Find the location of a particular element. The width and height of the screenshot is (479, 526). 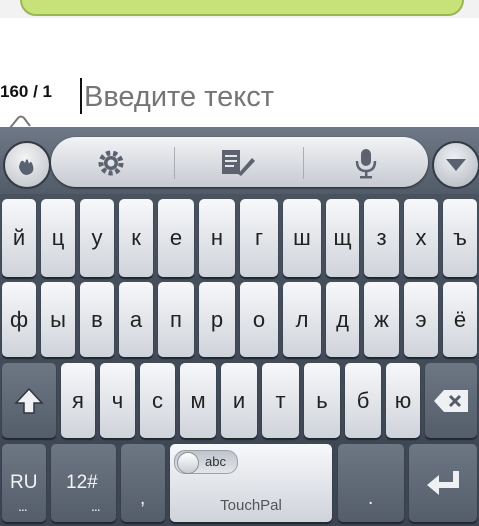

toggle-label: abc is located at coordinates (215, 461).